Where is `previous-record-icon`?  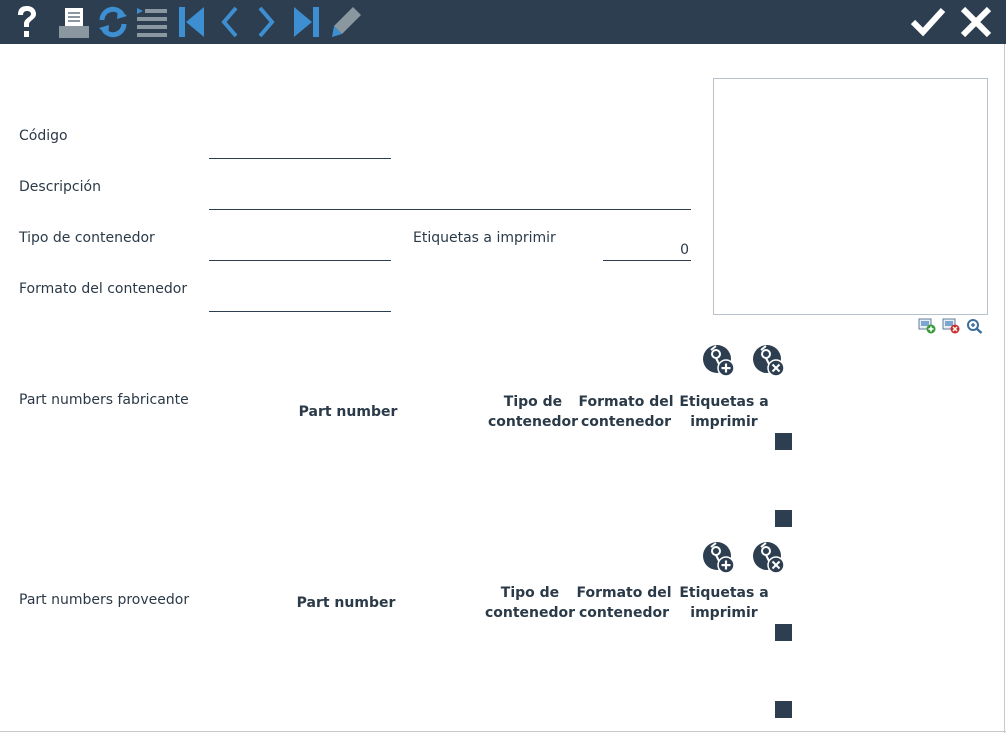
previous-record-icon is located at coordinates (229, 22).